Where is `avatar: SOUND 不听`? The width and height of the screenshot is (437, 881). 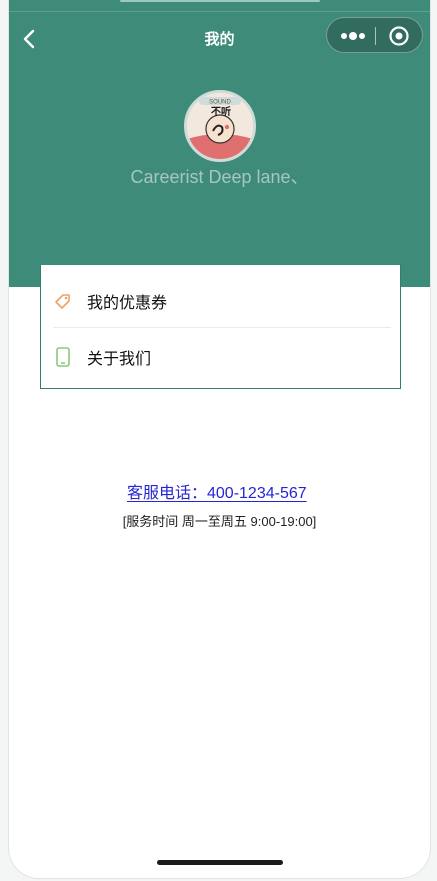
avatar: SOUND 不听 is located at coordinates (220, 126).